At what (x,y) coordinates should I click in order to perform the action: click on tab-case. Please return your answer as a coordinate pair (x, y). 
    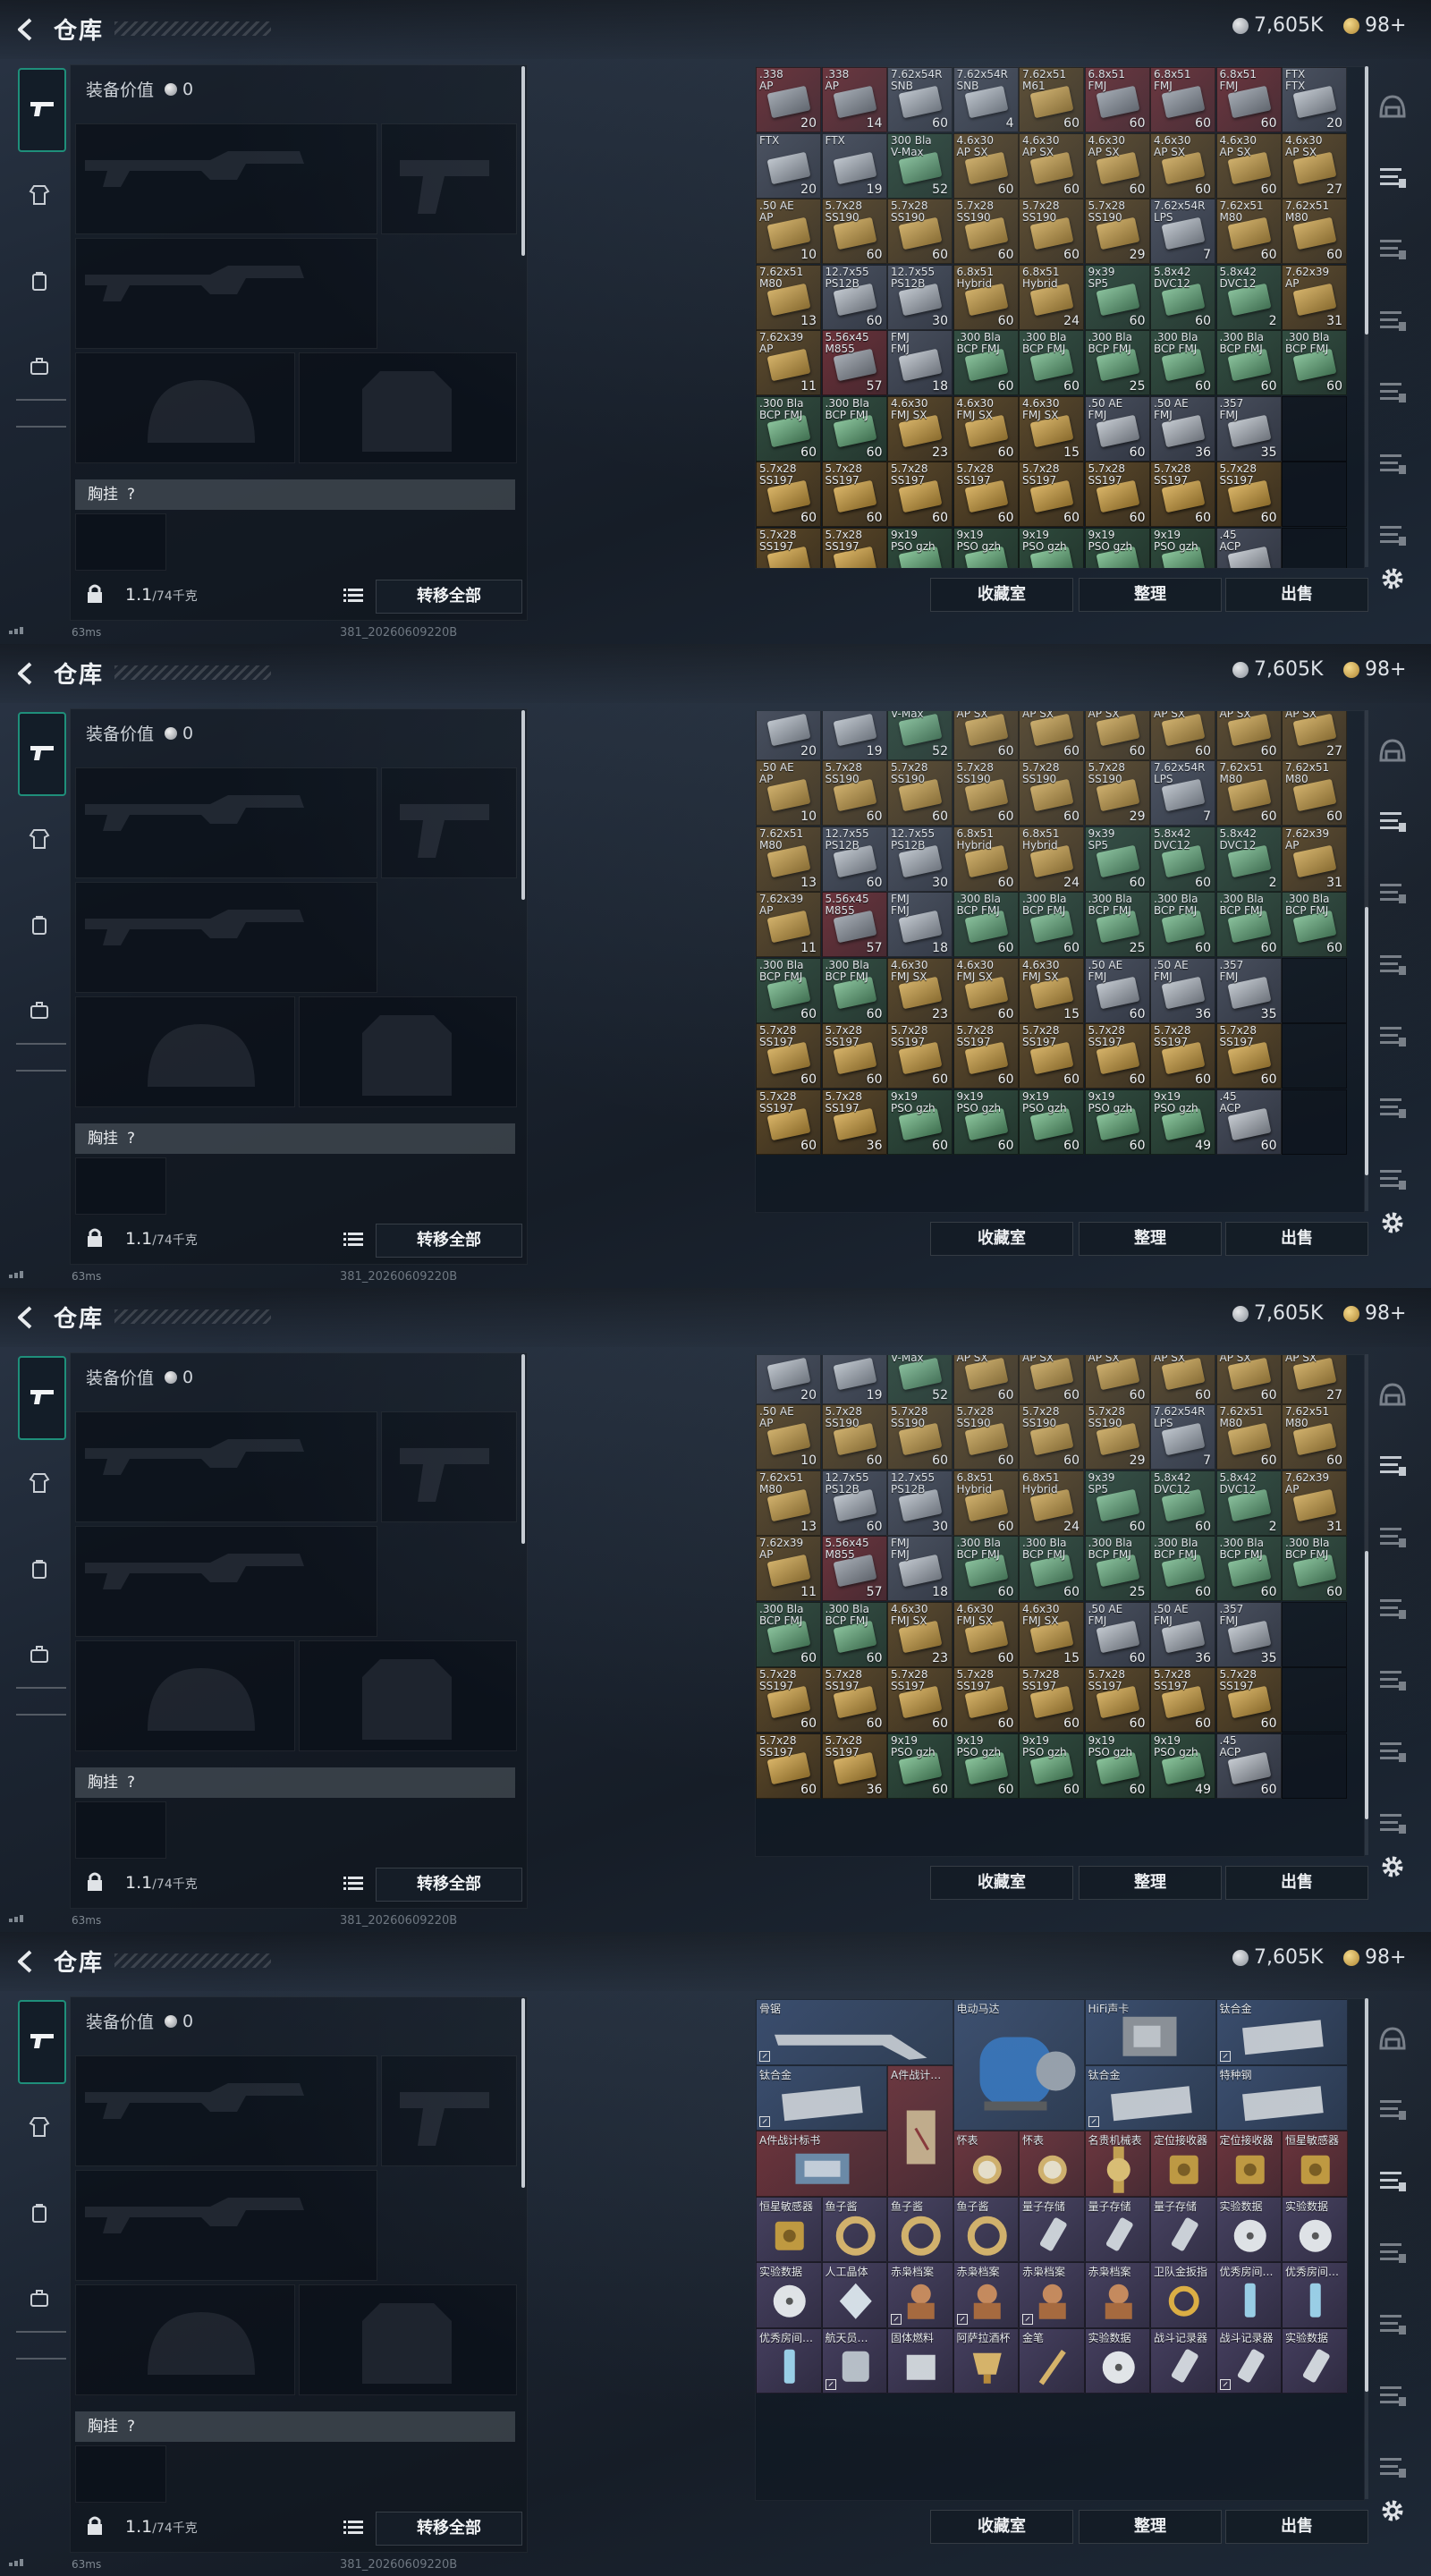
    Looking at the image, I should click on (40, 1012).